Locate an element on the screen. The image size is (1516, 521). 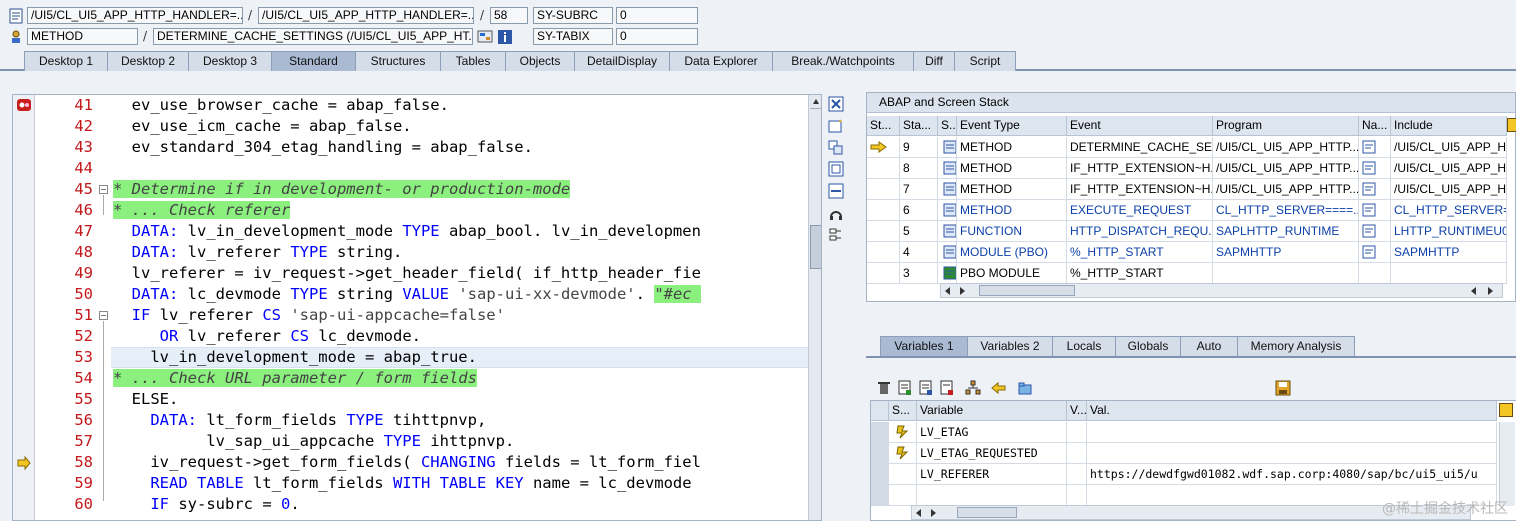
tab-diff: Diff is located at coordinates (934, 61).